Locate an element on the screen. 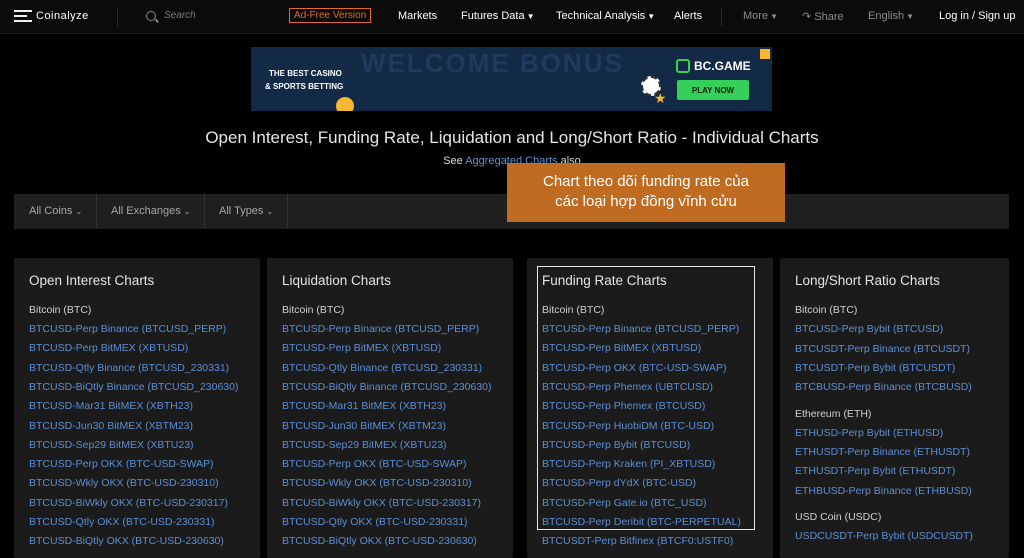  card-group-label: Ethereum (ETH) is located at coordinates (833, 413).